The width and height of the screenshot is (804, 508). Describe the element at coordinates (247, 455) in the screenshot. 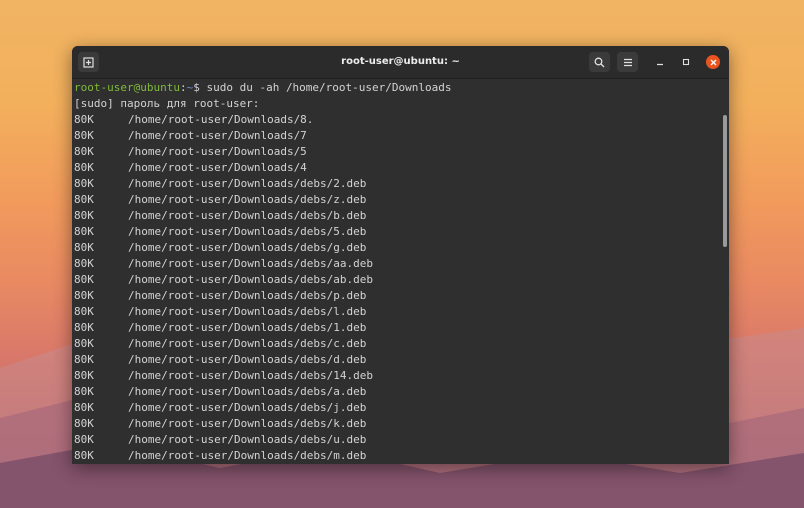

I see `row-path: /home/root-user/Downloads/debs/m.deb` at that location.